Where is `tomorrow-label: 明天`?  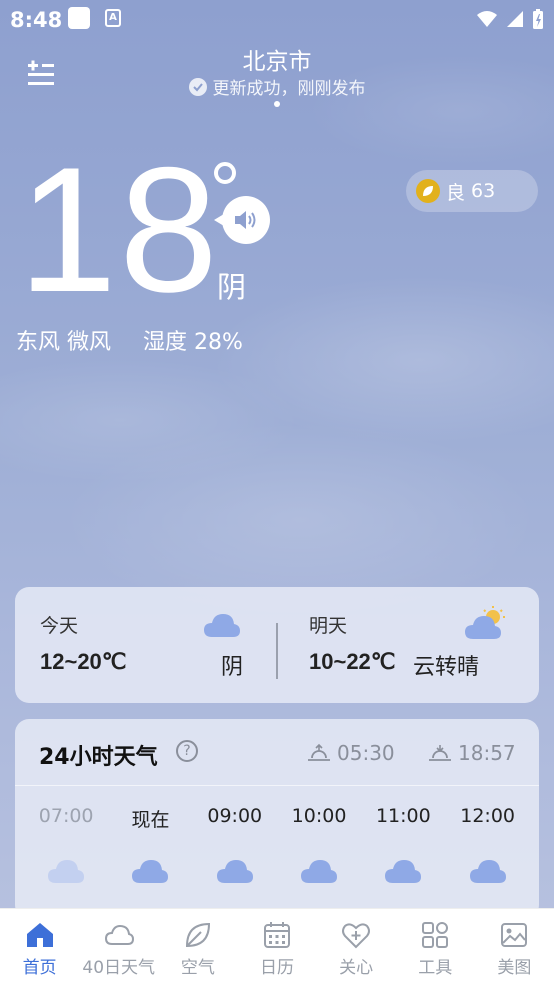
tomorrow-label: 明天 is located at coordinates (328, 626).